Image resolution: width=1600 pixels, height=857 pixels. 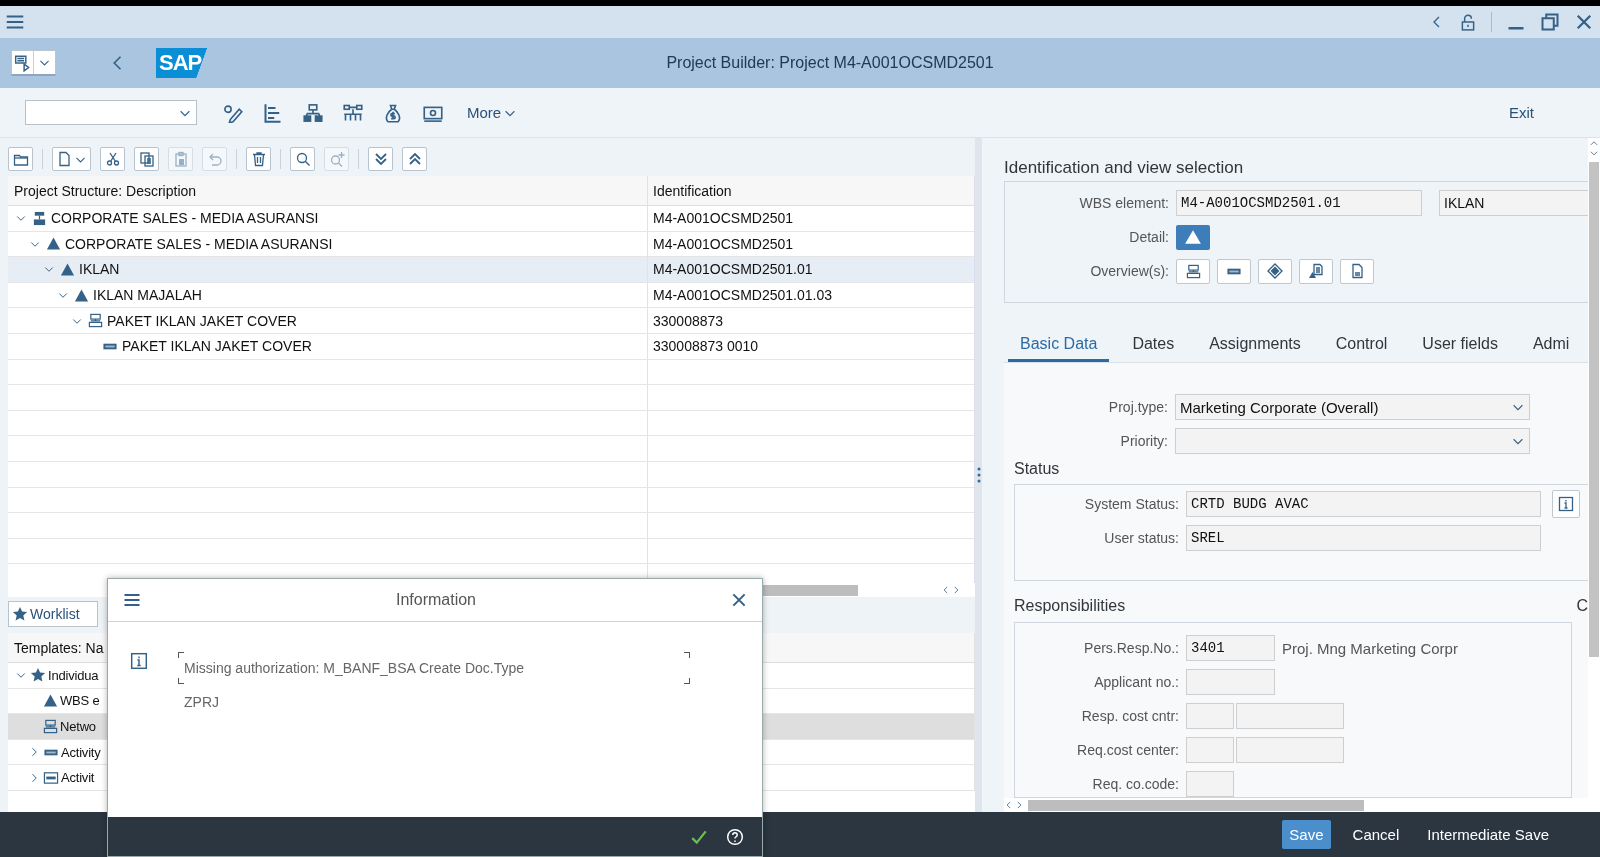 I want to click on status-field: CRTD BUDG AVAC, so click(x=1363, y=504).